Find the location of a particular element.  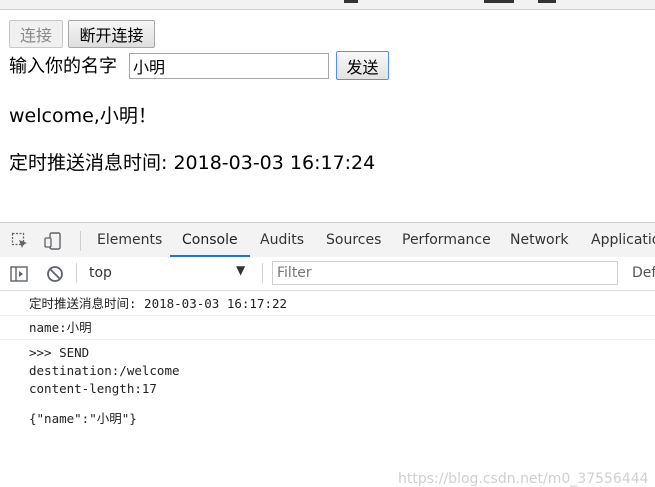

tab-network: Network is located at coordinates (539, 239).